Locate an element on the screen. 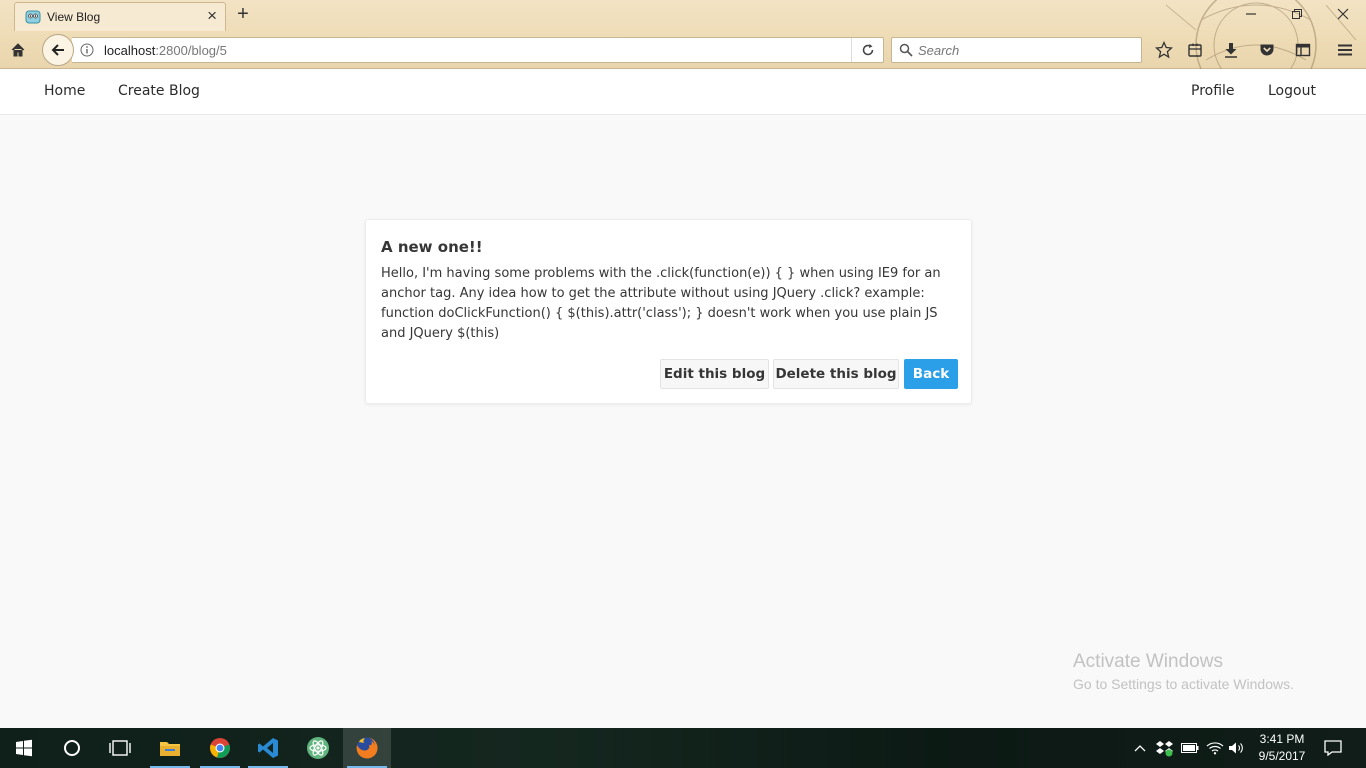 The width and height of the screenshot is (1366, 768). blog-title: A new one!! is located at coordinates (432, 247).